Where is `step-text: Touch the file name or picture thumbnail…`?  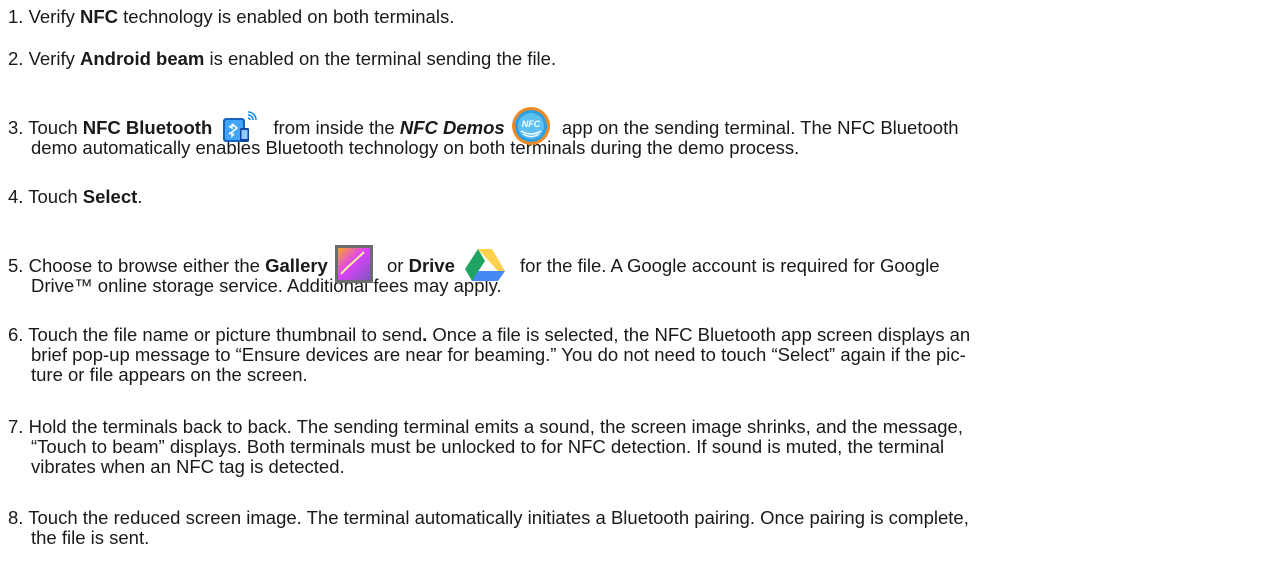 step-text: Touch the file name or picture thumbnail… is located at coordinates (225, 334).